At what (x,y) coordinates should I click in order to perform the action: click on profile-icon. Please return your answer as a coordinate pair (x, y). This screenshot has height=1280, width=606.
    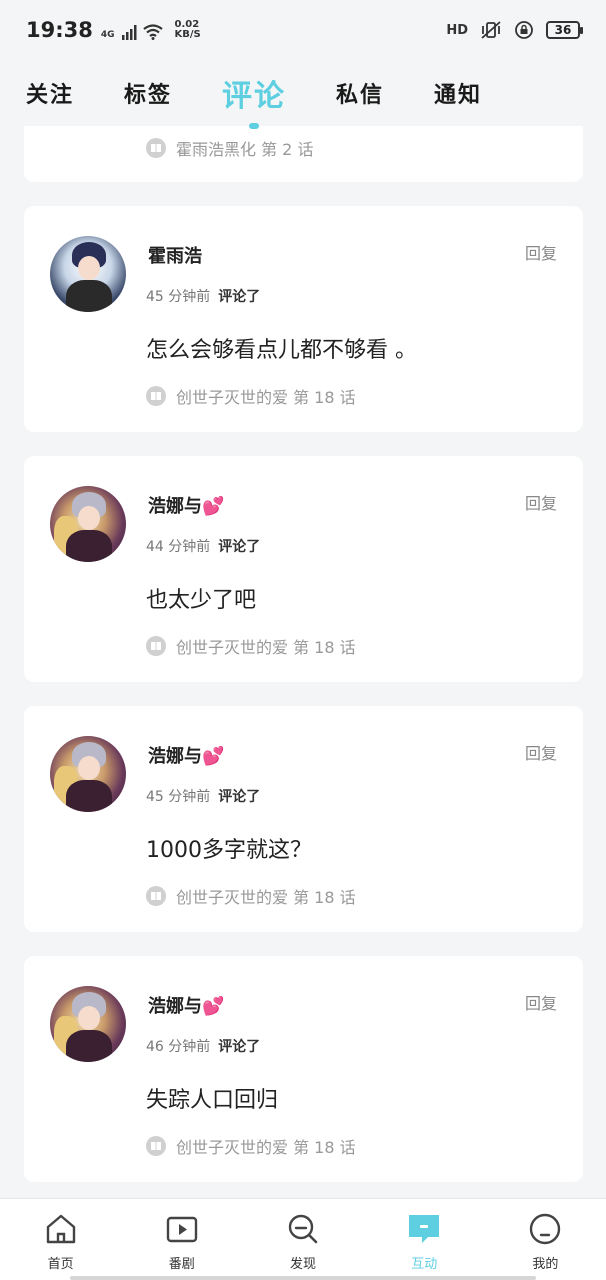
    Looking at the image, I should click on (545, 1229).